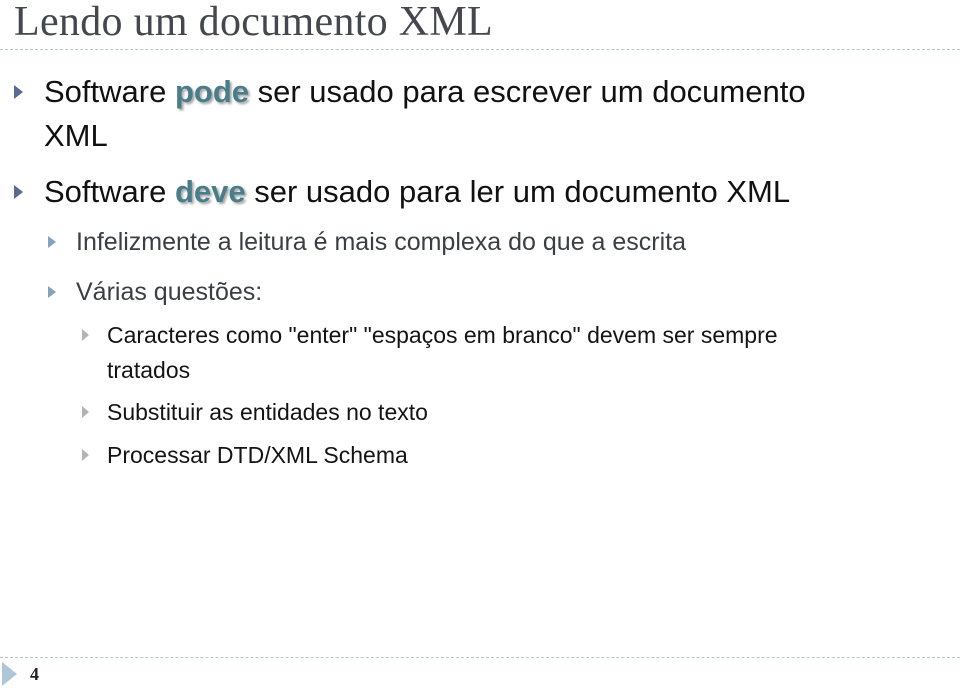  I want to click on sub-bullet-text: Várias questões:, so click(169, 292).